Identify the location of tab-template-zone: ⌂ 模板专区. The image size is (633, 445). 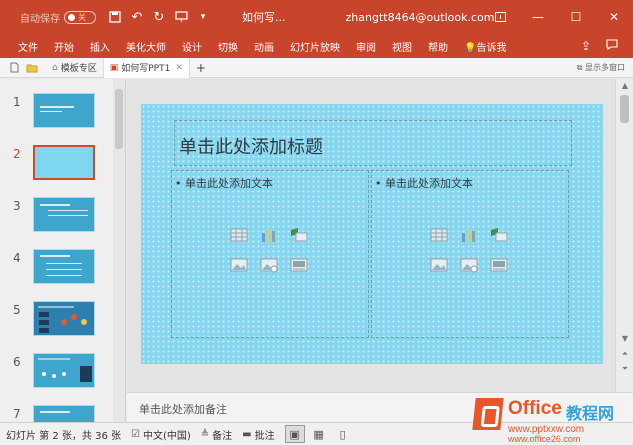
(75, 67).